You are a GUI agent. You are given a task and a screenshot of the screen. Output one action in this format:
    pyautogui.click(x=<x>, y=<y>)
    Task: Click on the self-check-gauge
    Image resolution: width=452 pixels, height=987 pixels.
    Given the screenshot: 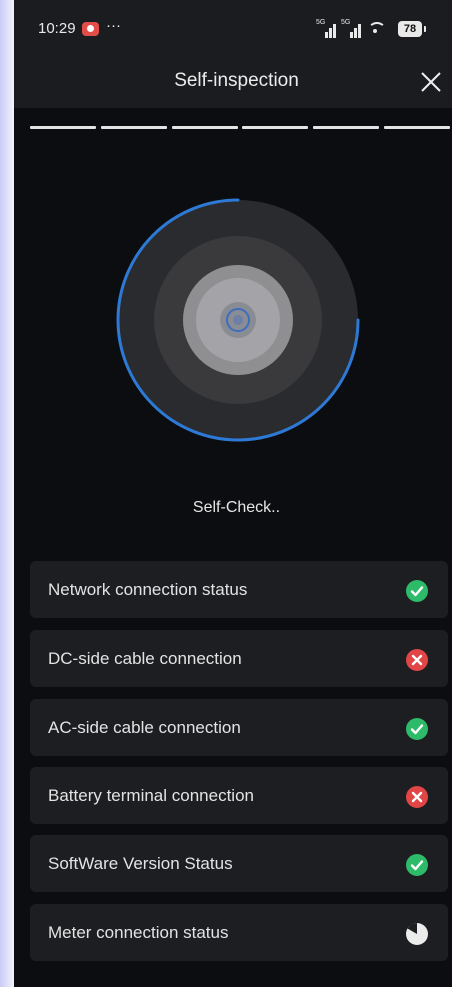 What is the action you would take?
    pyautogui.click(x=238, y=320)
    